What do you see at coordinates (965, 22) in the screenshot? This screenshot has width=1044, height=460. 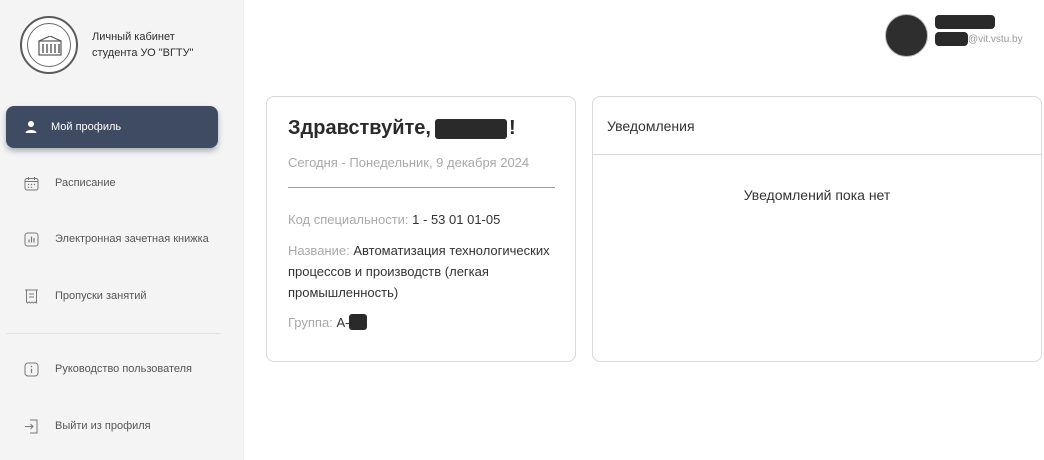 I see `user-name-redacted` at bounding box center [965, 22].